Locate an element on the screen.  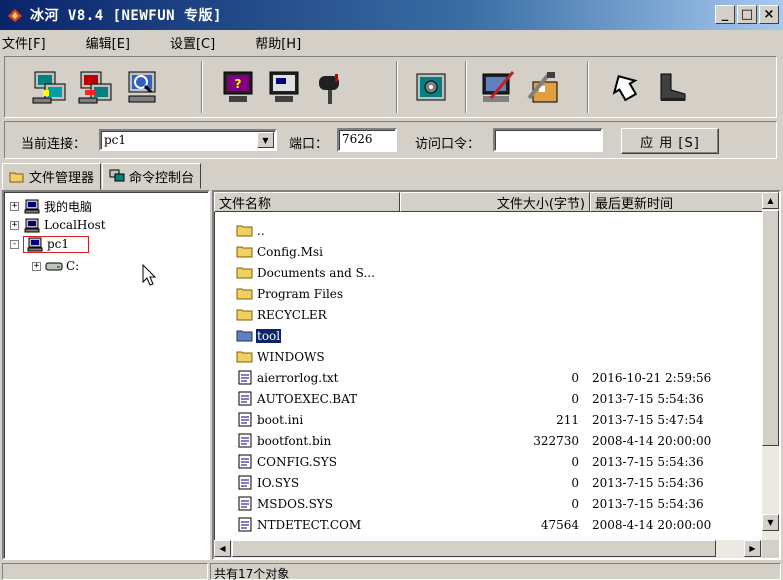
current-connection-value: pc1 is located at coordinates (115, 140).